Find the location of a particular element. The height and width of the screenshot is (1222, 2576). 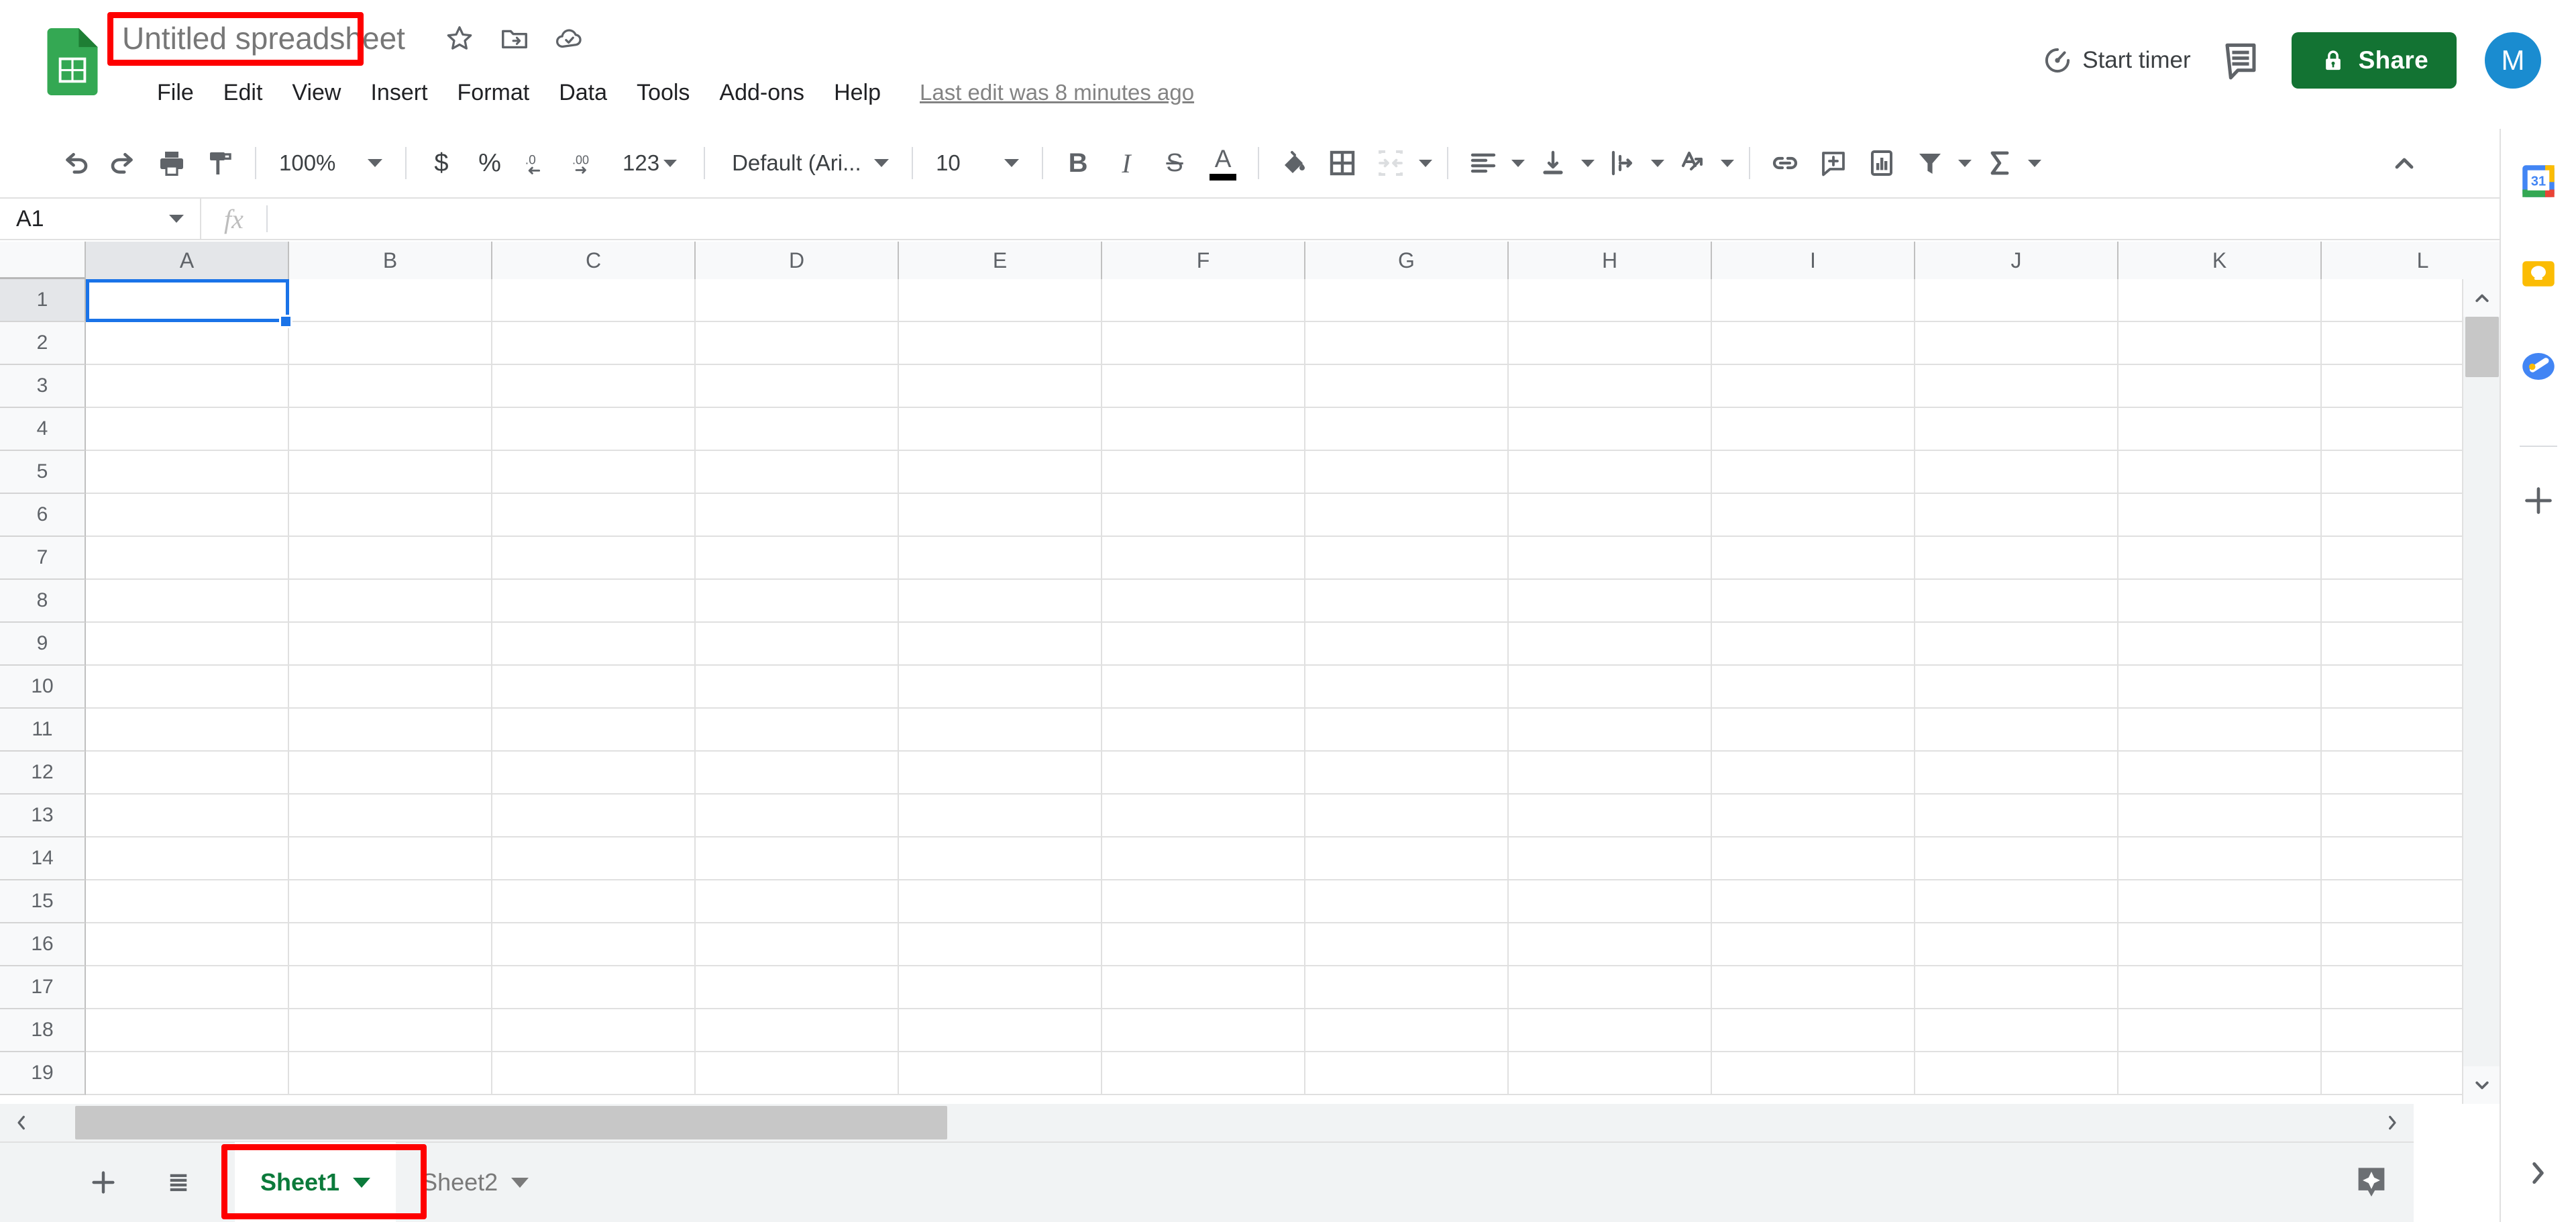

cell-C13 is located at coordinates (594, 816).